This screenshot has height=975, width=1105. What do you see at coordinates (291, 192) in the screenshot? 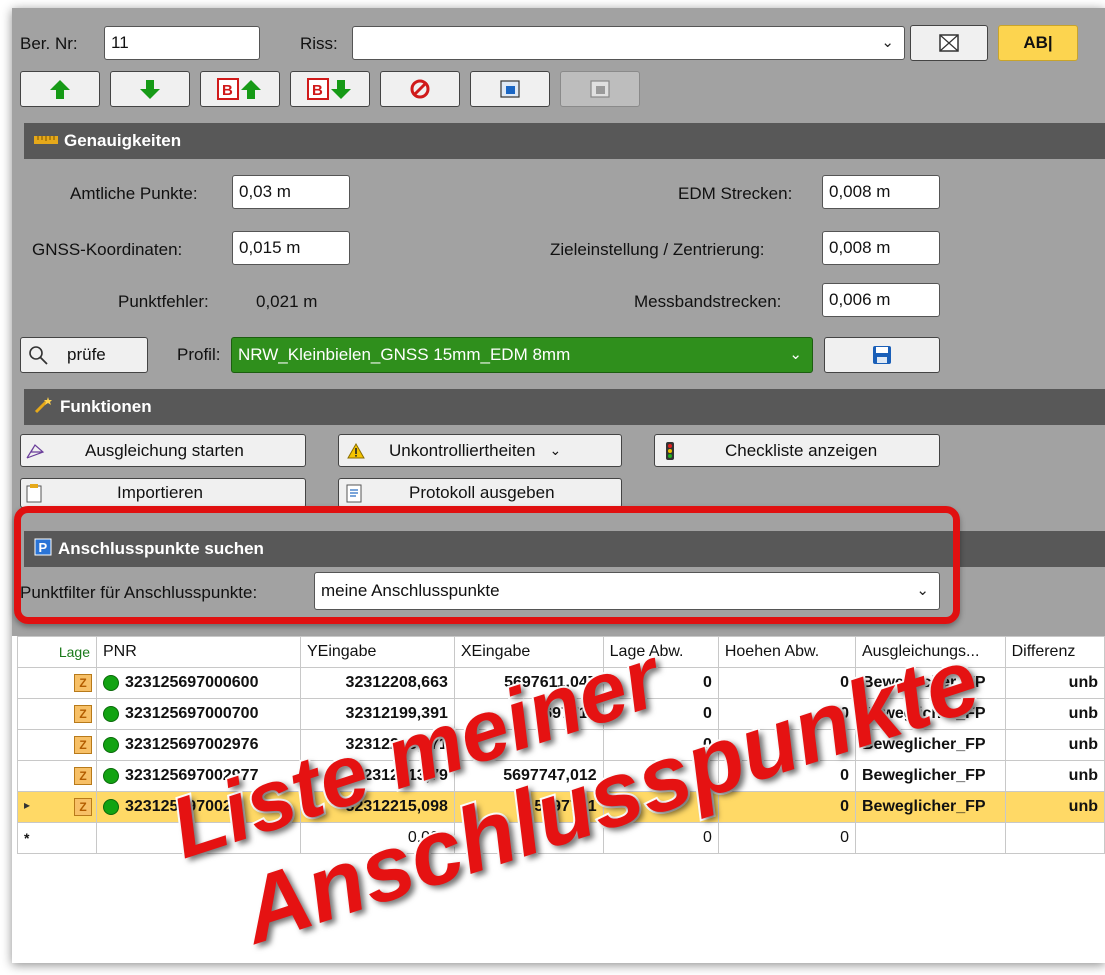
I see `amtliche-input: 0,03 m` at bounding box center [291, 192].